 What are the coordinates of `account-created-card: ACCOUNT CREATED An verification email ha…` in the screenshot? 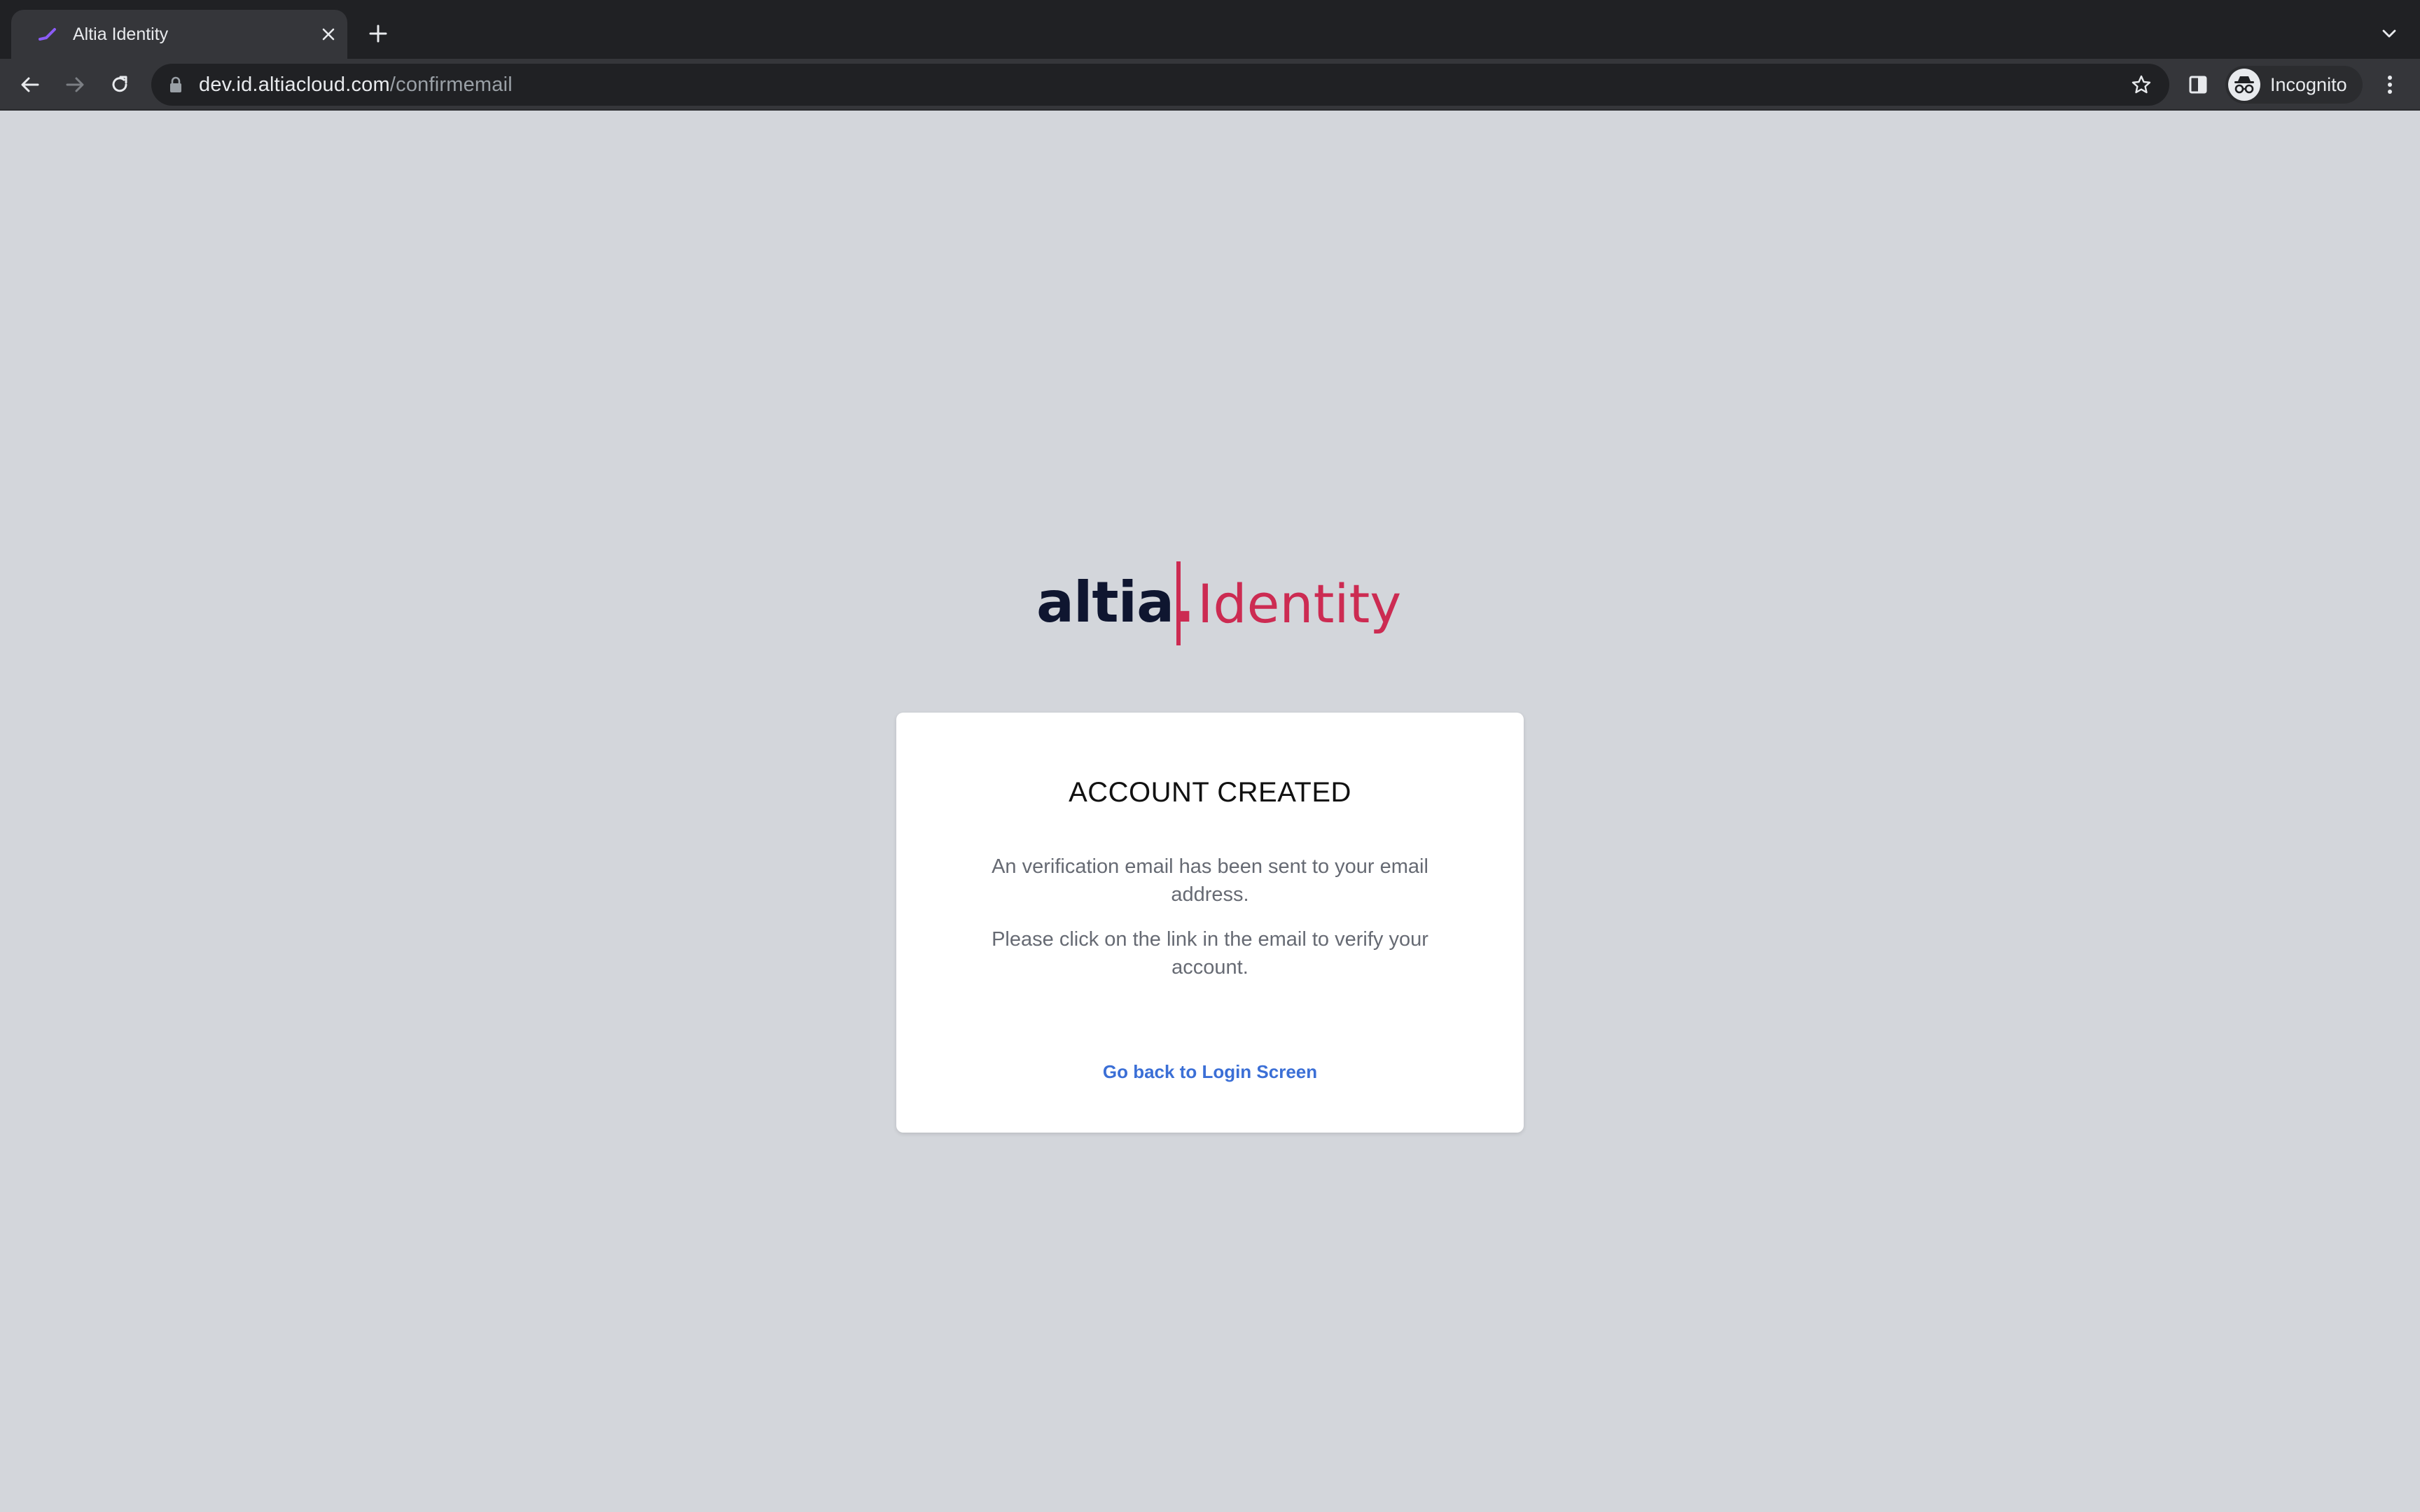 It's located at (1210, 923).